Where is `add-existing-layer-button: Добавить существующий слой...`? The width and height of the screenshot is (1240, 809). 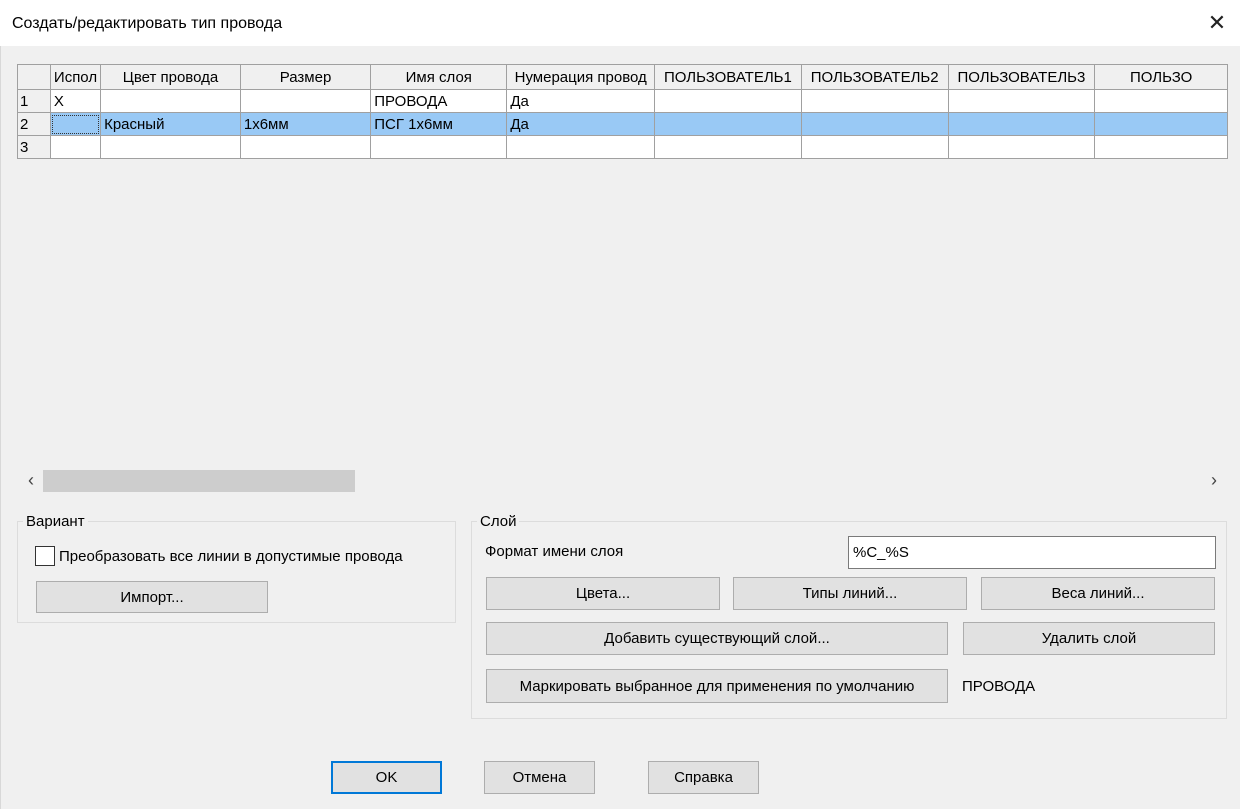 add-existing-layer-button: Добавить существующий слой... is located at coordinates (717, 638).